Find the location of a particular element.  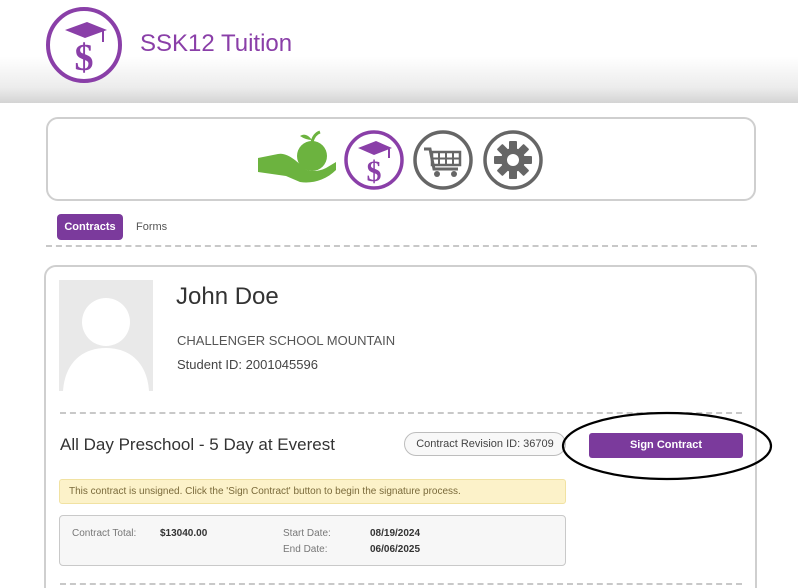

tuition-dollar-icon: $ is located at coordinates (374, 160).